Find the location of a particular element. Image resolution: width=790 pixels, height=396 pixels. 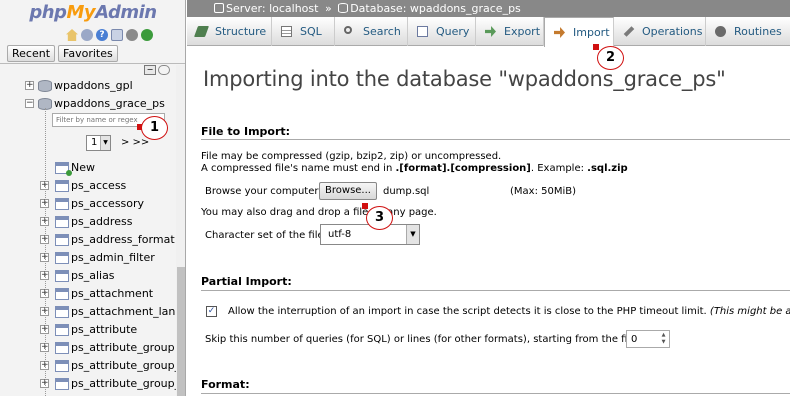

expand-icon: + is located at coordinates (29, 85).